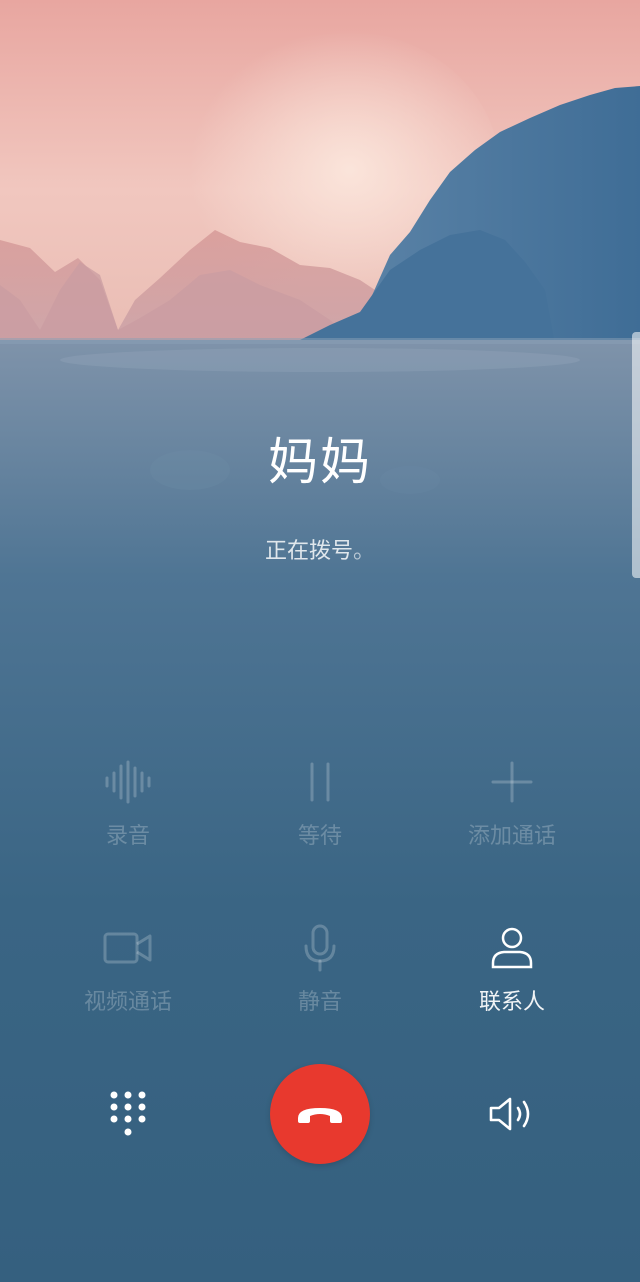  I want to click on speaker-button, so click(512, 1114).